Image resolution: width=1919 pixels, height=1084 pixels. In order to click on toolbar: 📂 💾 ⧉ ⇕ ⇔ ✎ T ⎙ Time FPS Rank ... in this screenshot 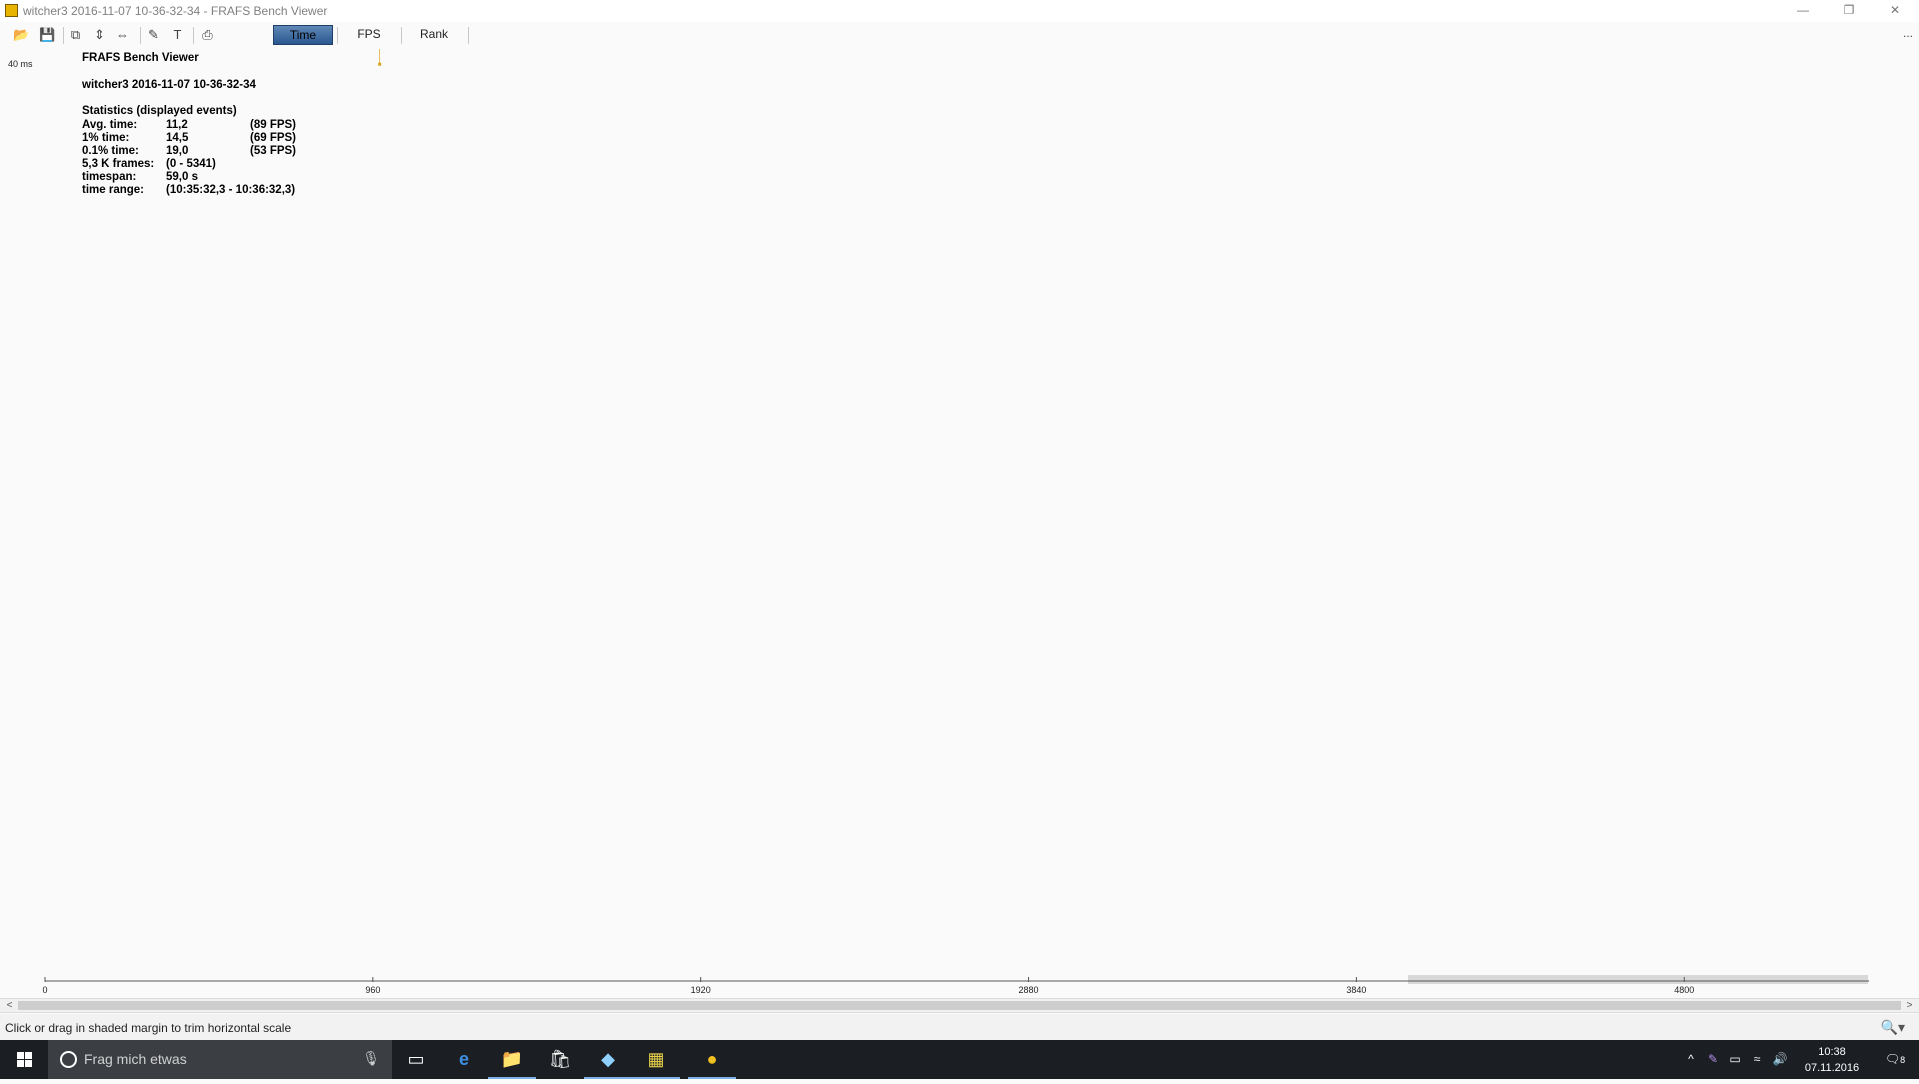, I will do `click(959, 35)`.